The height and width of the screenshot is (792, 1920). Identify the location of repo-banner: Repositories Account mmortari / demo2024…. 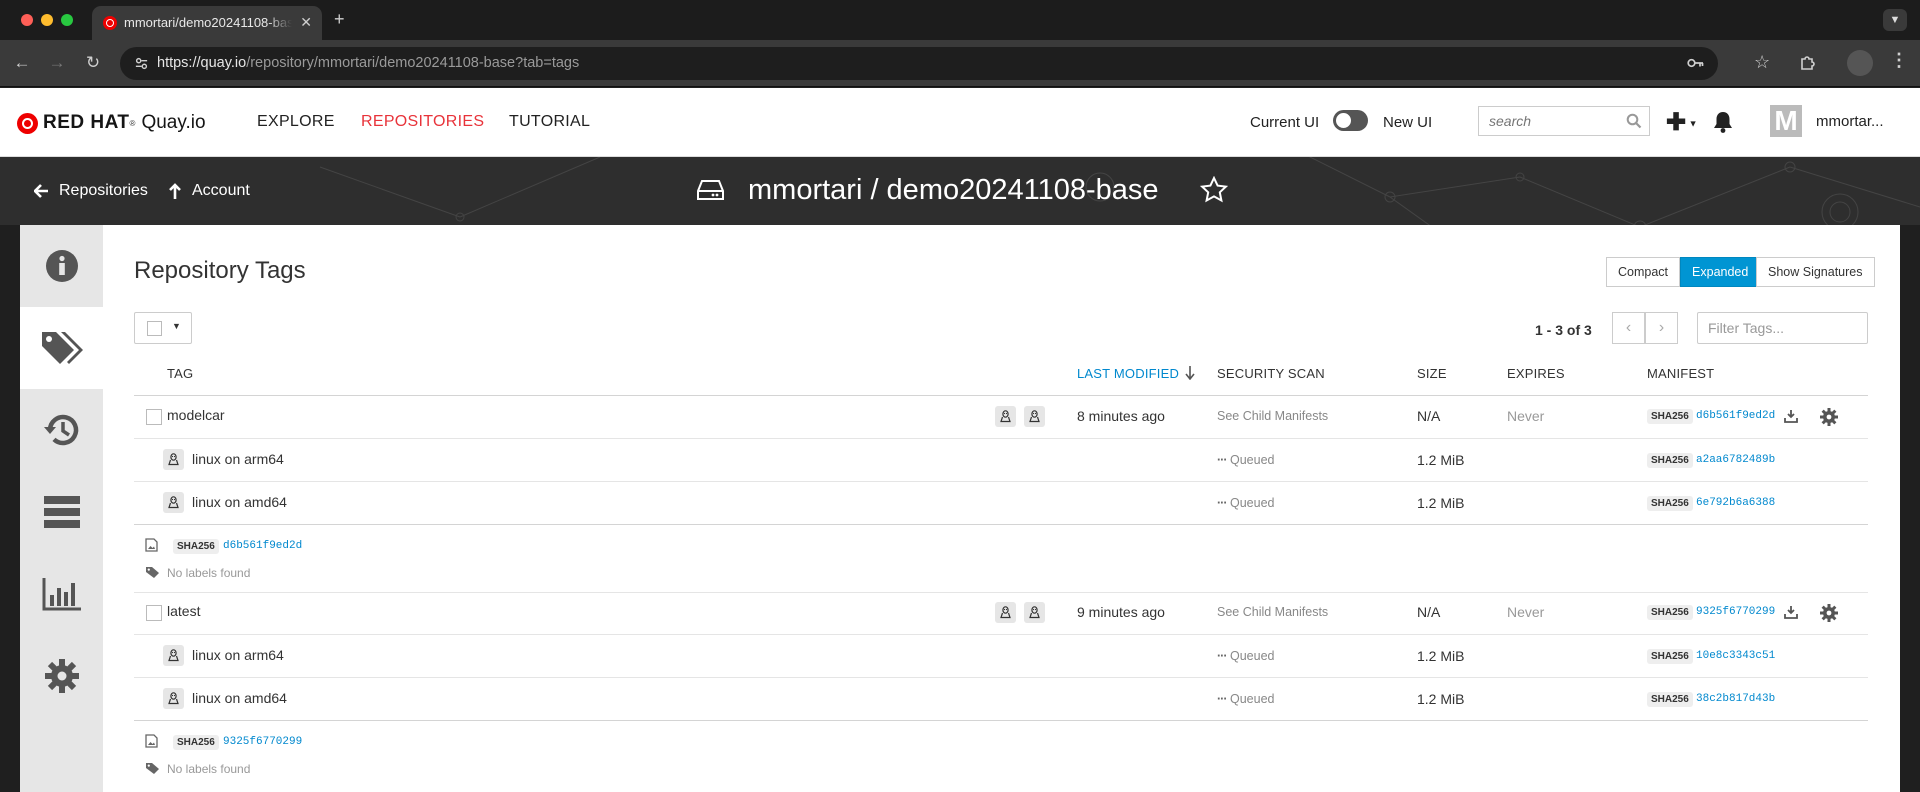
(960, 191).